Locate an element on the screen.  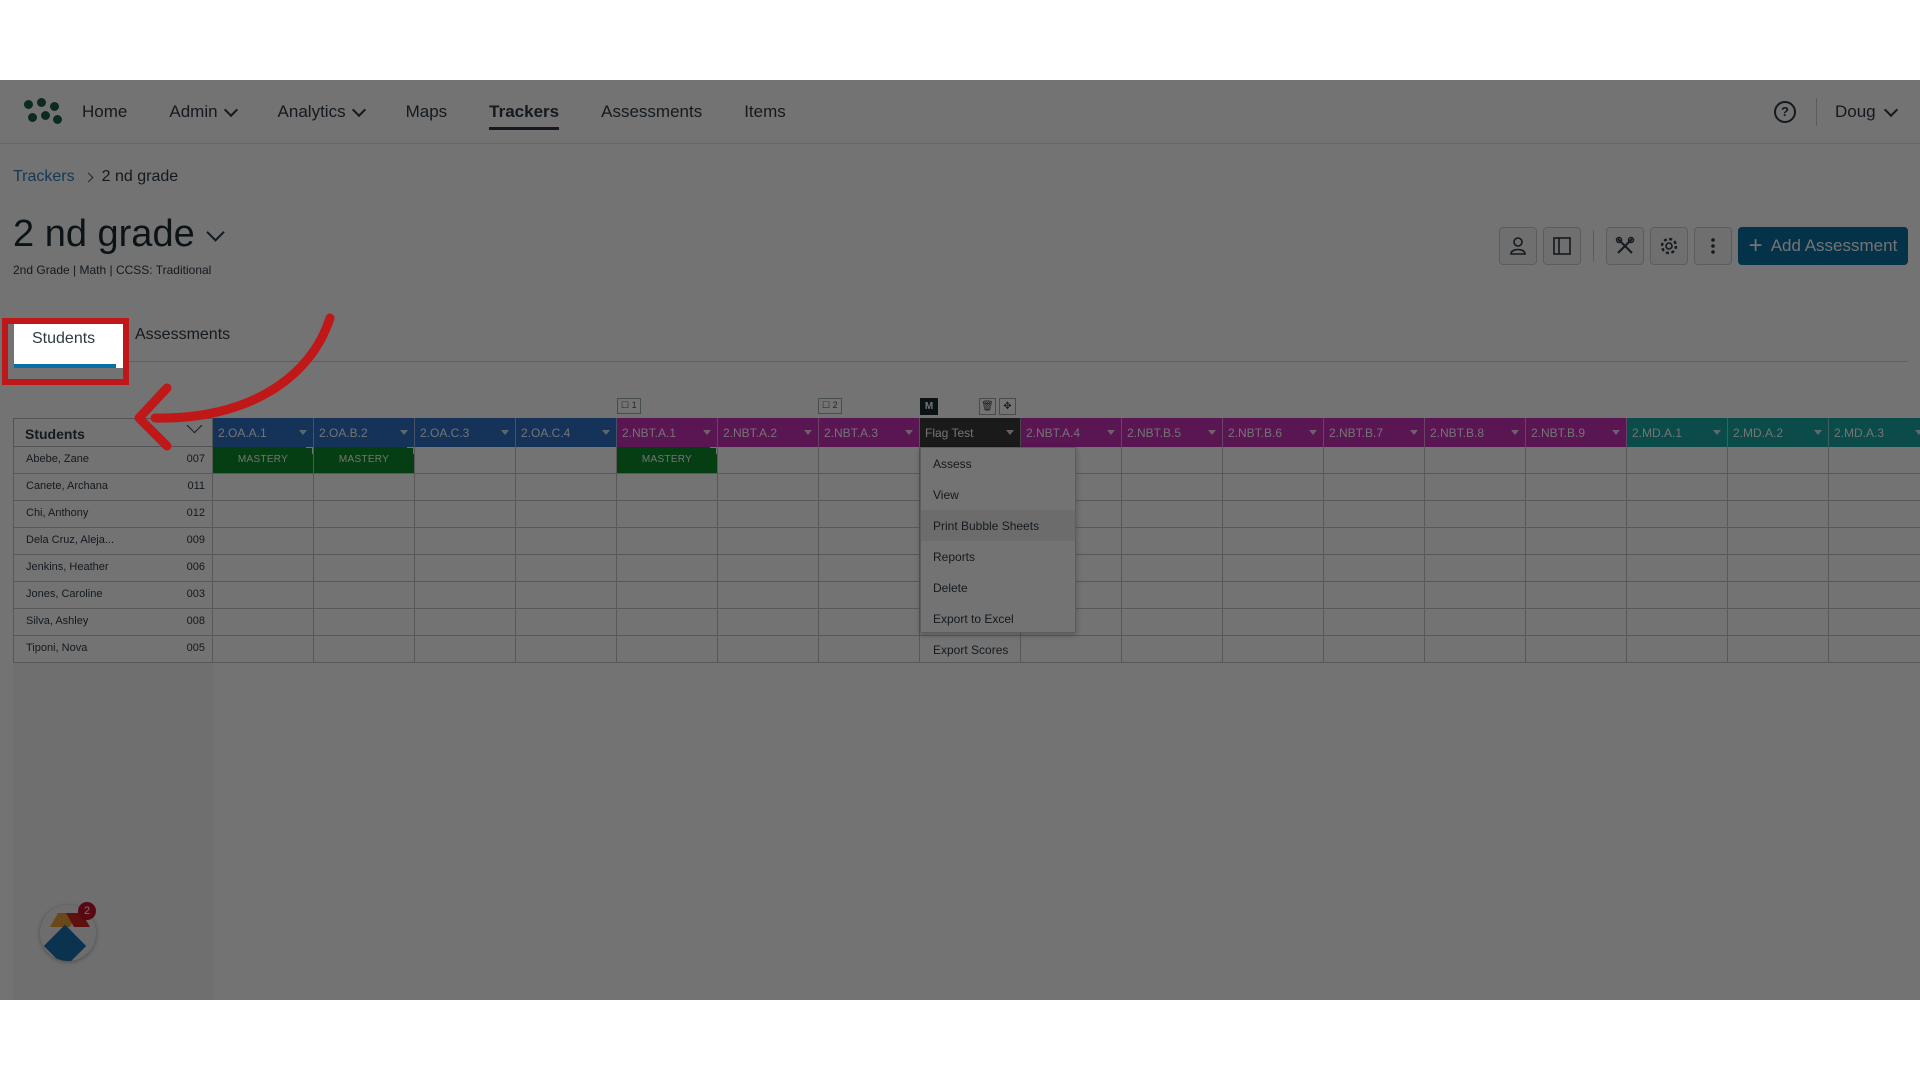
nav-item-items: Items is located at coordinates (765, 112).